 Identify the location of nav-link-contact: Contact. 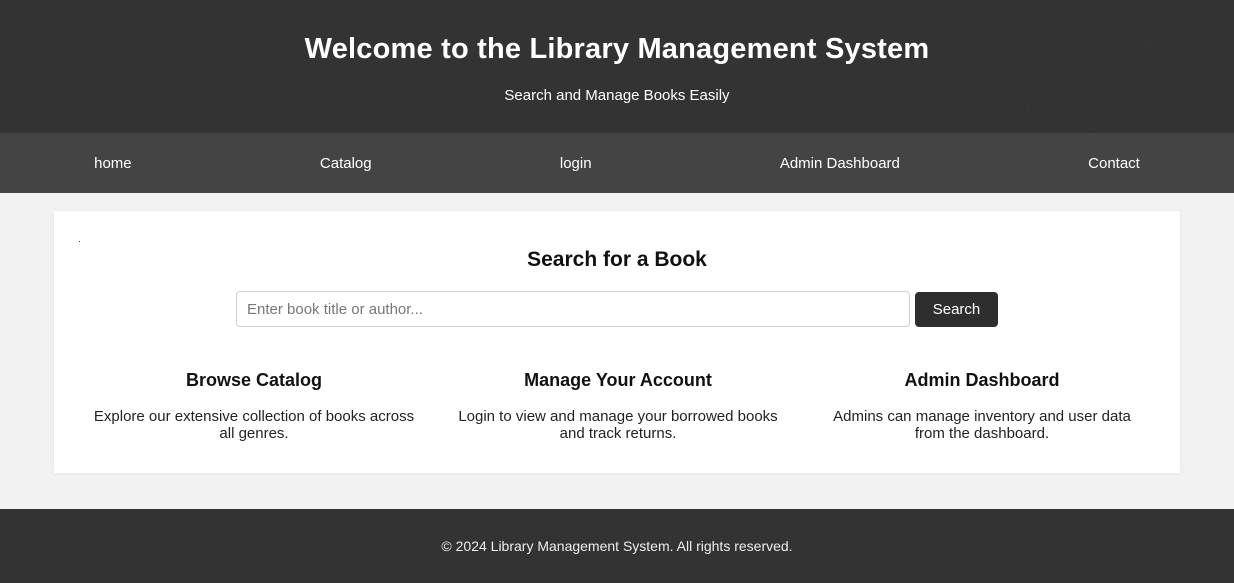
(1114, 163).